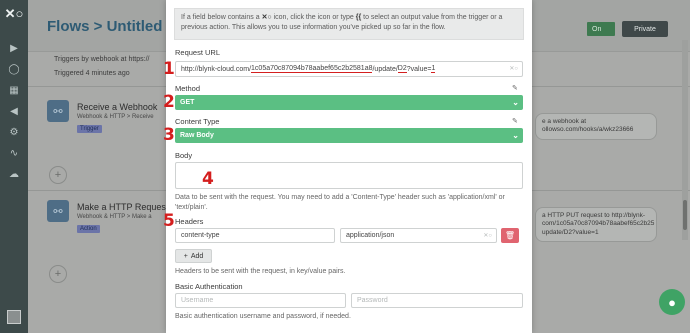 The width and height of the screenshot is (690, 333). I want to click on request-url-label: Request URL, so click(198, 52).